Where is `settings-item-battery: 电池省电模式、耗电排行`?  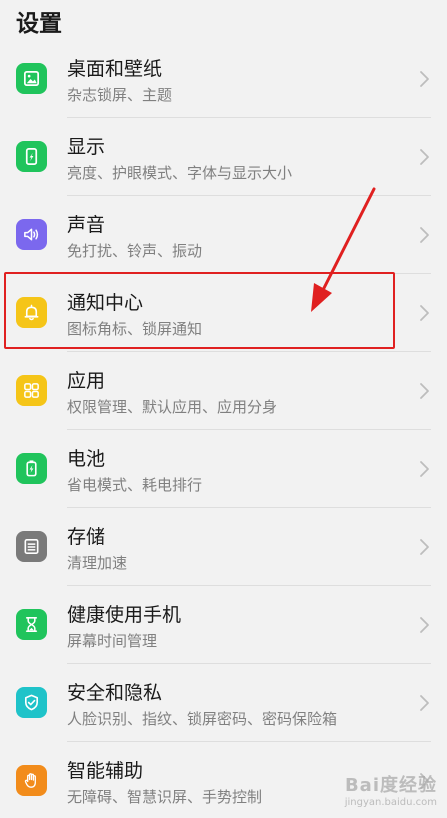
settings-item-battery: 电池省电模式、耗电排行 is located at coordinates (223, 469).